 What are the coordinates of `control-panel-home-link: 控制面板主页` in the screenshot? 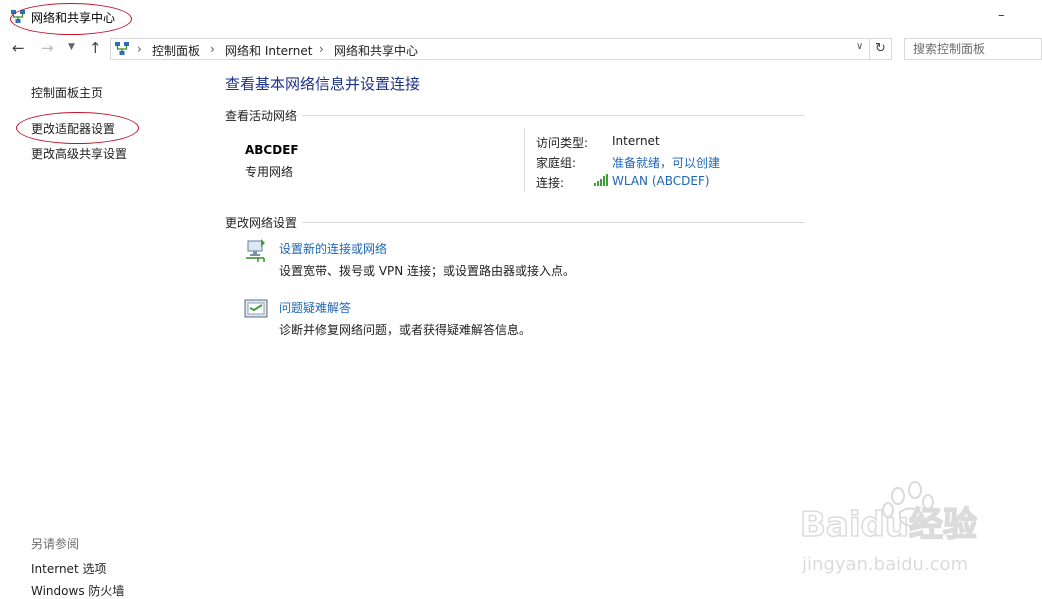 It's located at (67, 92).